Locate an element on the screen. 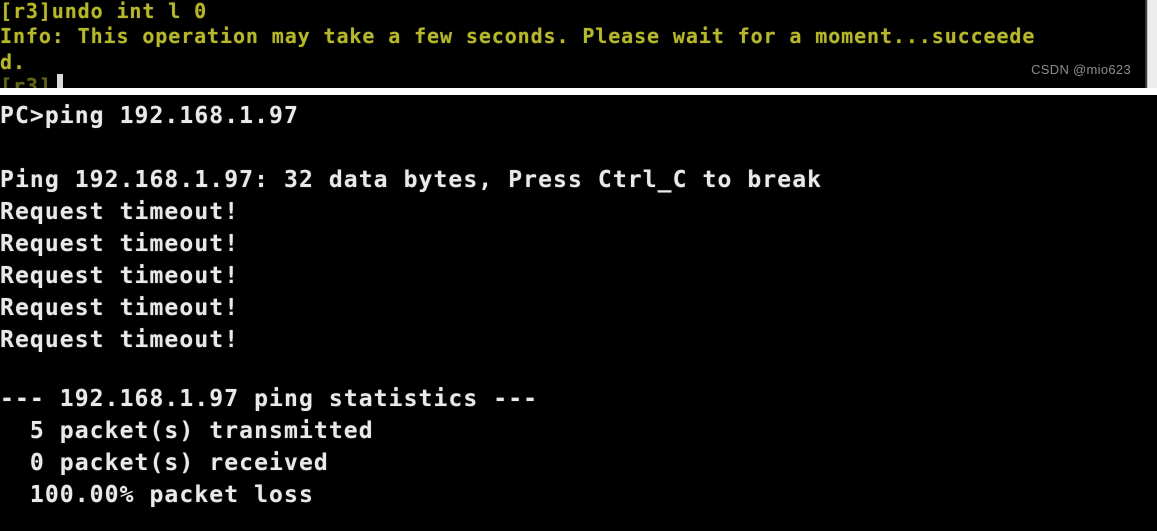 The width and height of the screenshot is (1157, 531). ping-output-line: PC>ping 192.168.1.97 is located at coordinates (149, 116).